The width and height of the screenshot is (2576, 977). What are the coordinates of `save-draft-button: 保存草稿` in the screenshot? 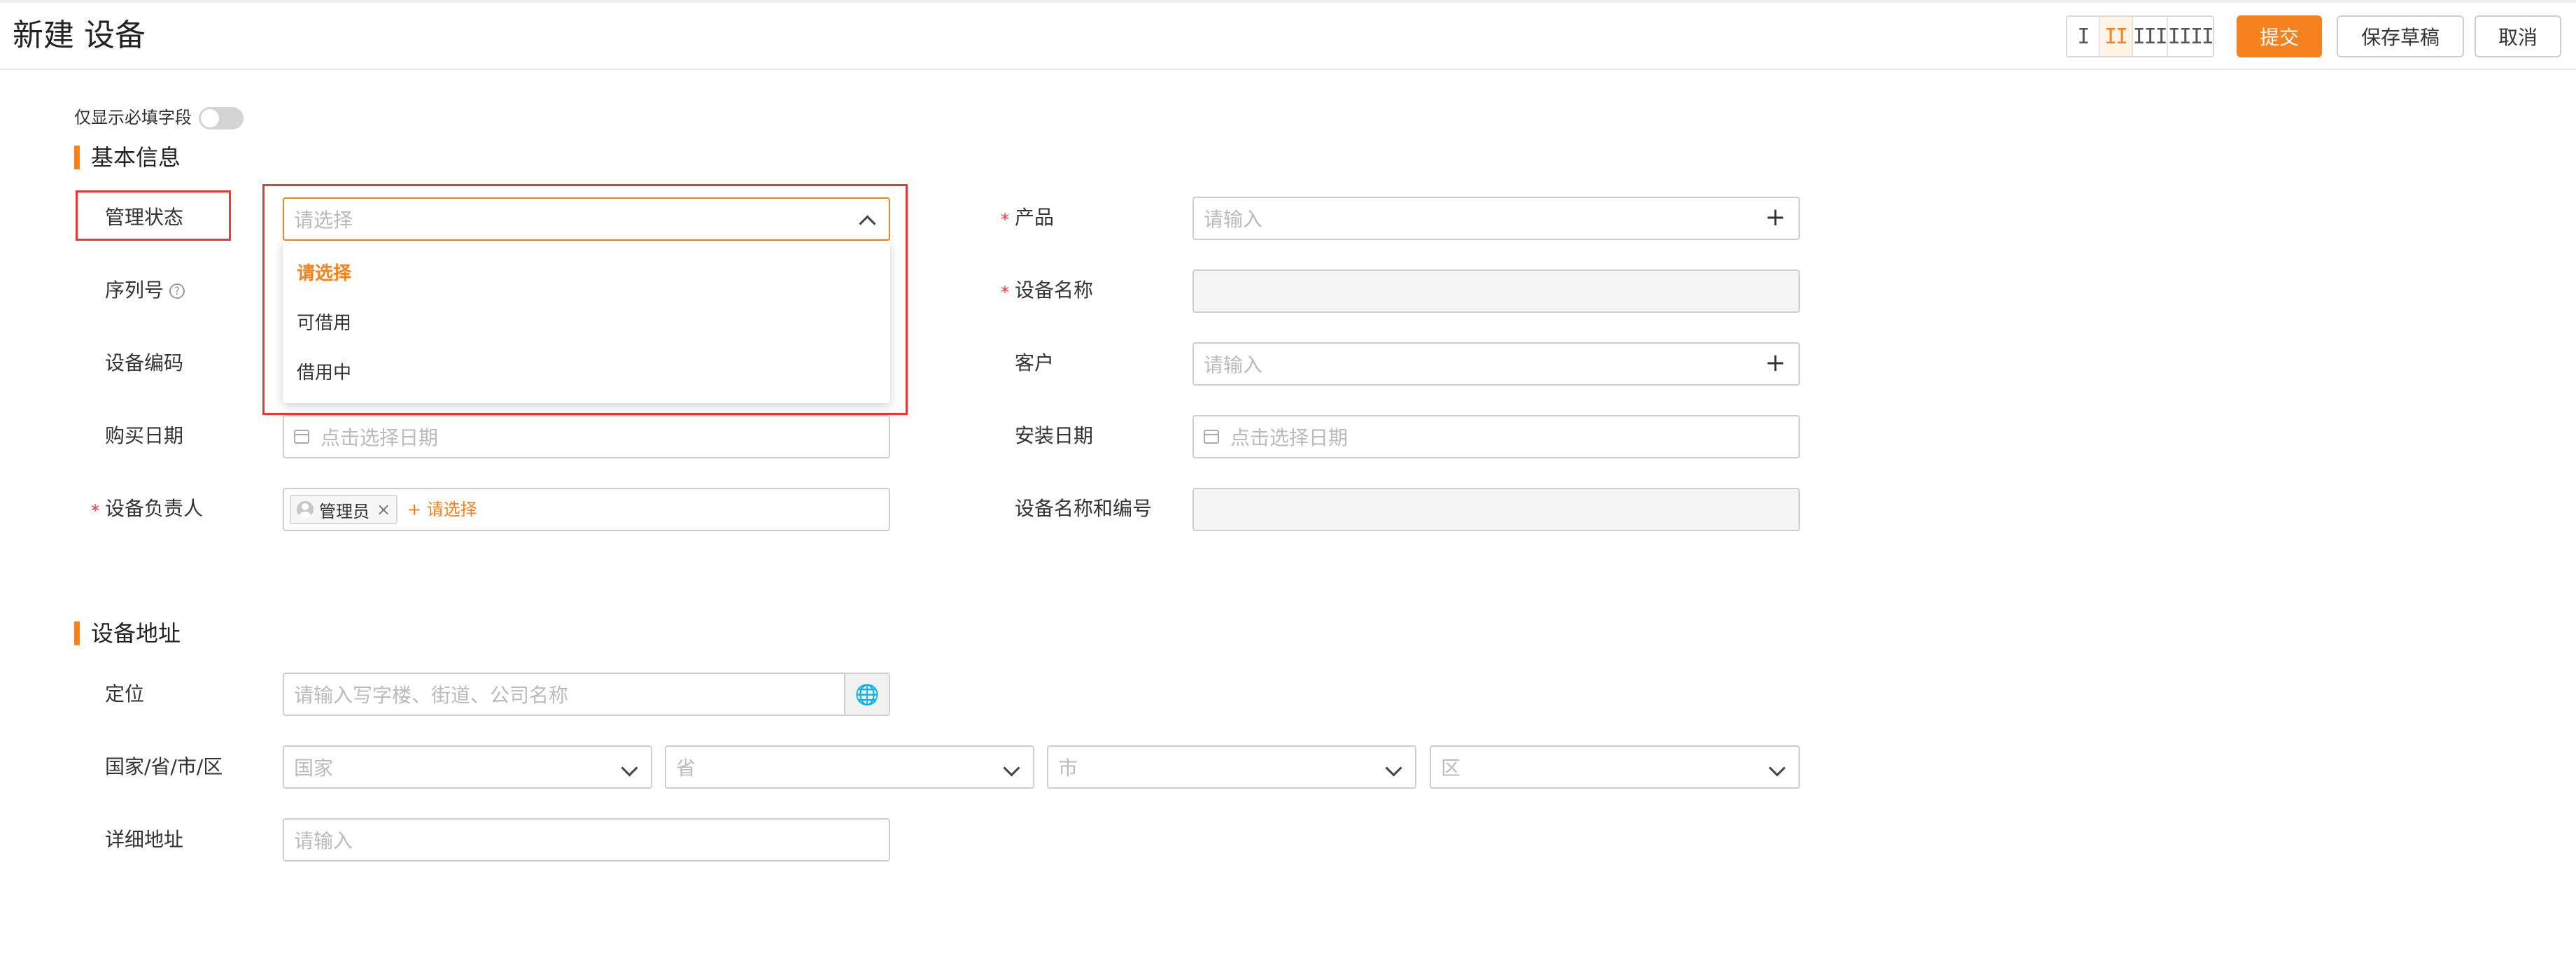 It's located at (2400, 36).